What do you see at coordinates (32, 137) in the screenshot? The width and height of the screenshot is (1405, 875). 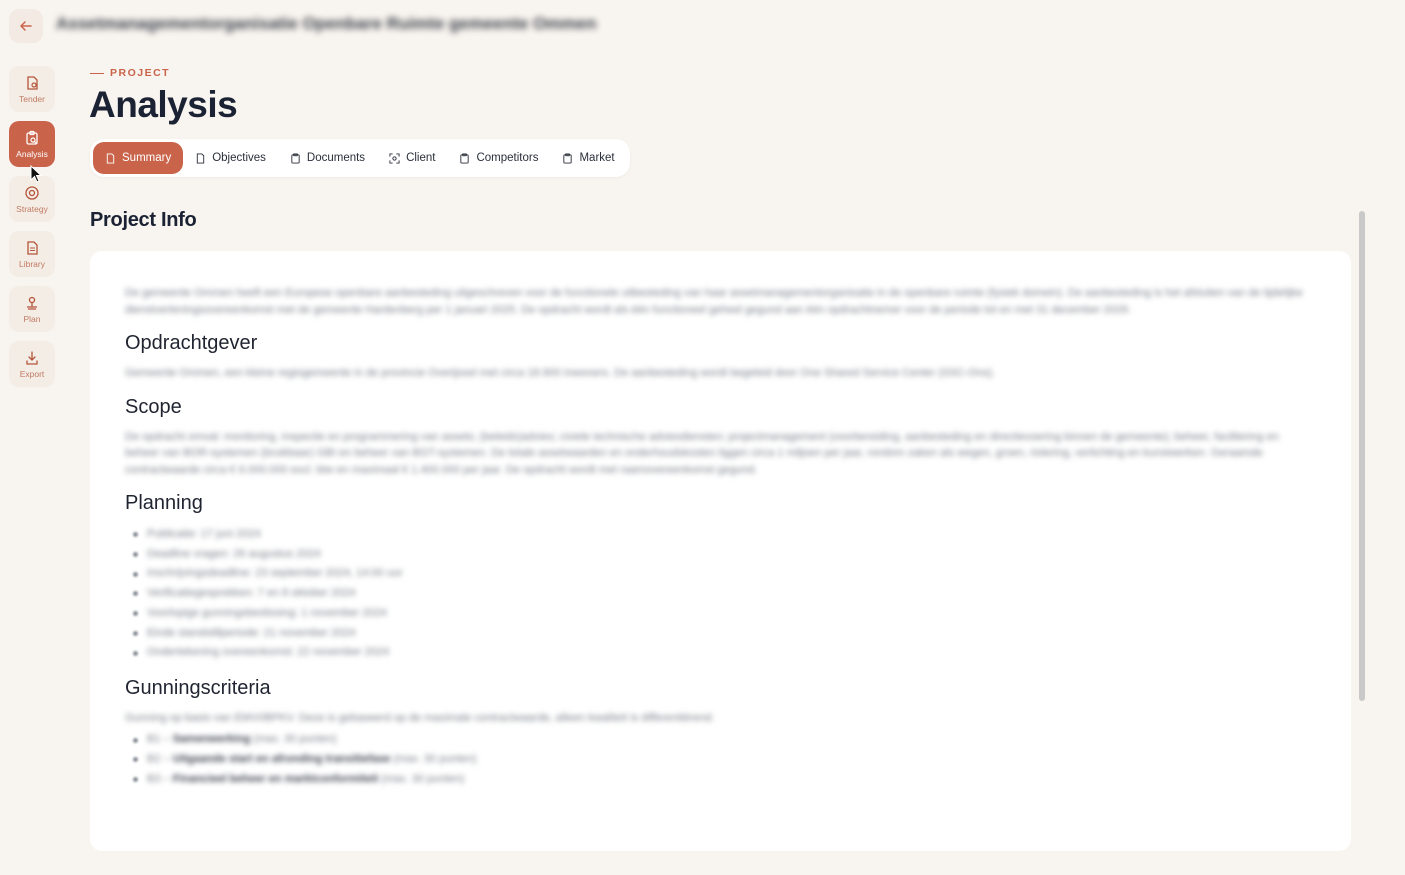 I see `analysis-icon` at bounding box center [32, 137].